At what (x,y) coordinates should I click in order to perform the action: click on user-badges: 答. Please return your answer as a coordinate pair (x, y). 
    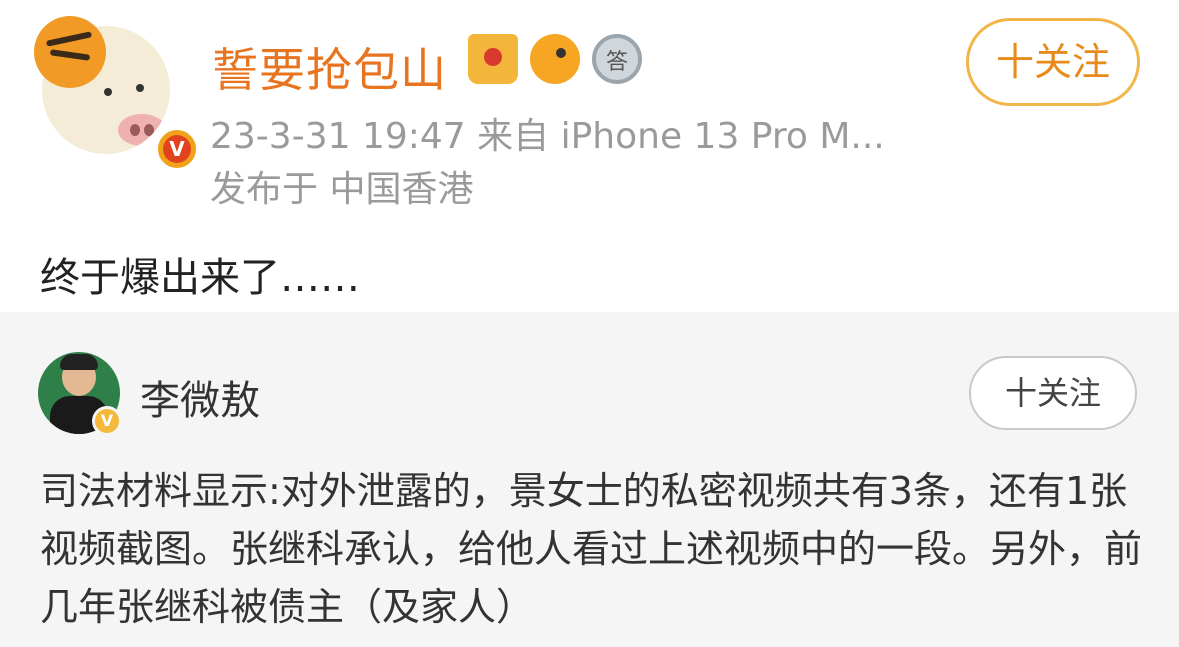
    Looking at the image, I should click on (555, 59).